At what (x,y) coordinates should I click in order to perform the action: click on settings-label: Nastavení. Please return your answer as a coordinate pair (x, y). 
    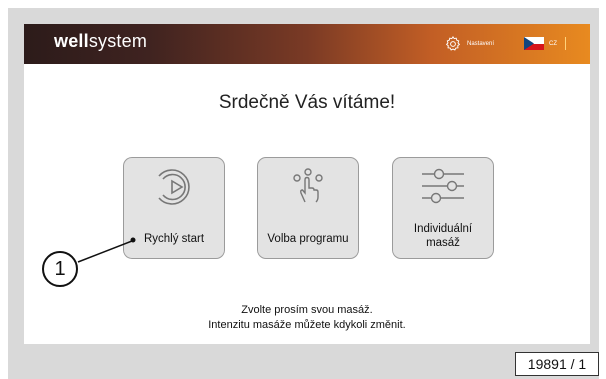
    Looking at the image, I should click on (481, 44).